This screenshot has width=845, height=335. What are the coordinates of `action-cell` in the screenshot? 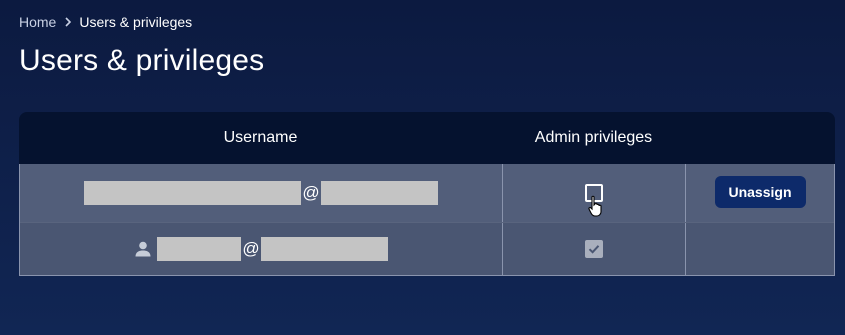 It's located at (760, 249).